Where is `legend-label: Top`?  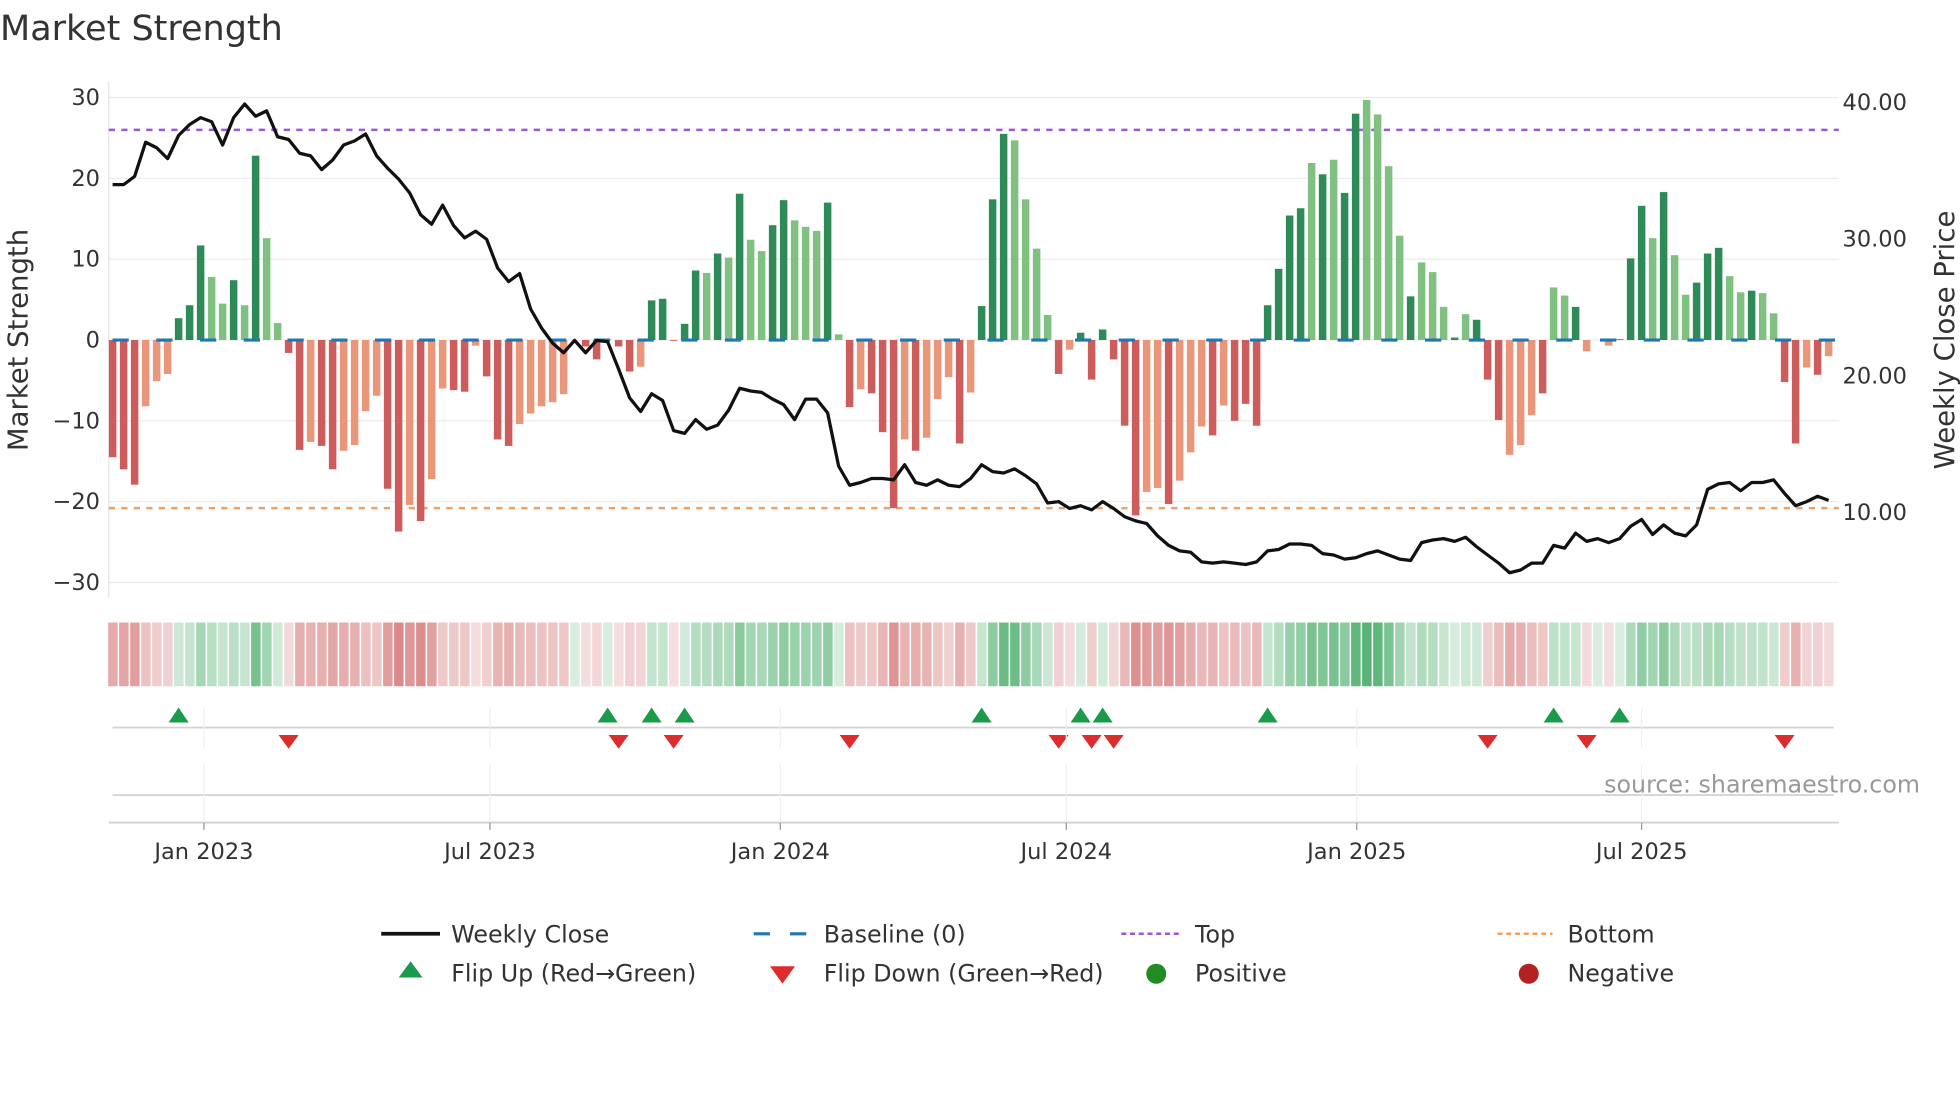
legend-label: Top is located at coordinates (1214, 935).